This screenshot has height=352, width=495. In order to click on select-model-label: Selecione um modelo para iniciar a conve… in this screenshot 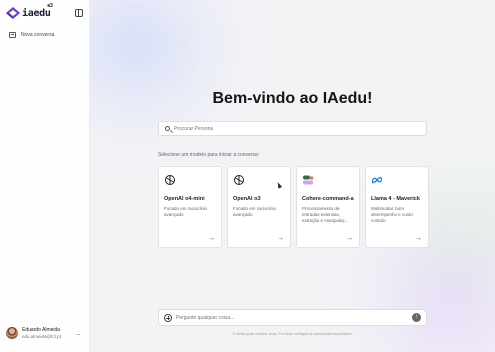, I will do `click(209, 155)`.